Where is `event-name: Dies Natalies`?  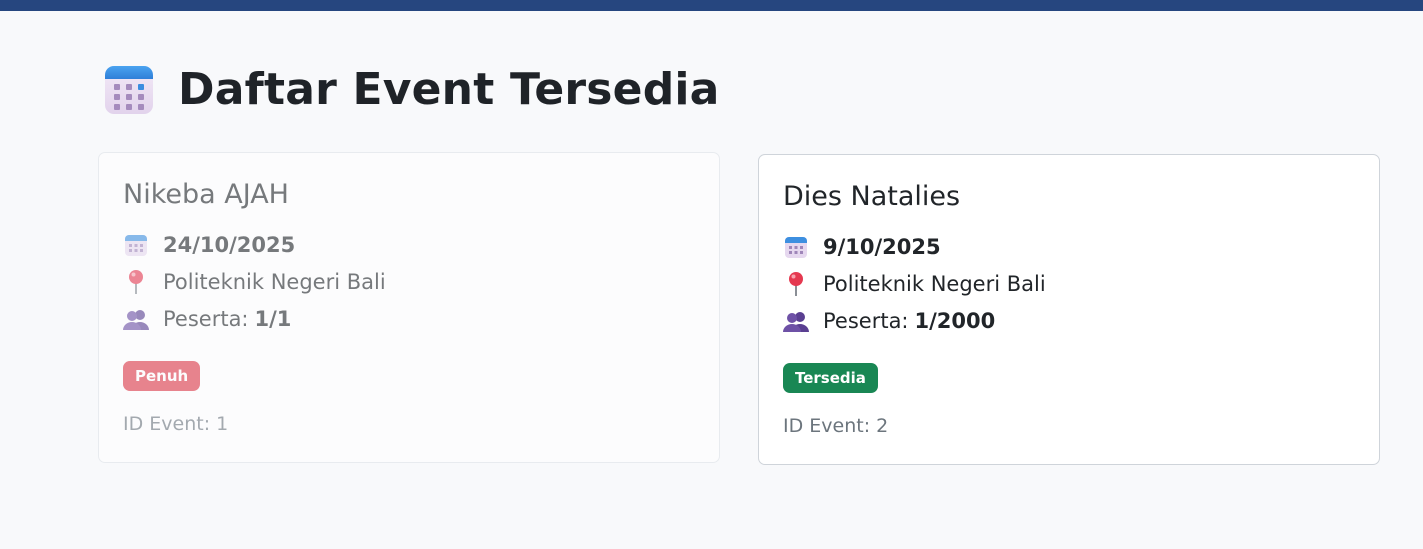
event-name: Dies Natalies is located at coordinates (872, 196).